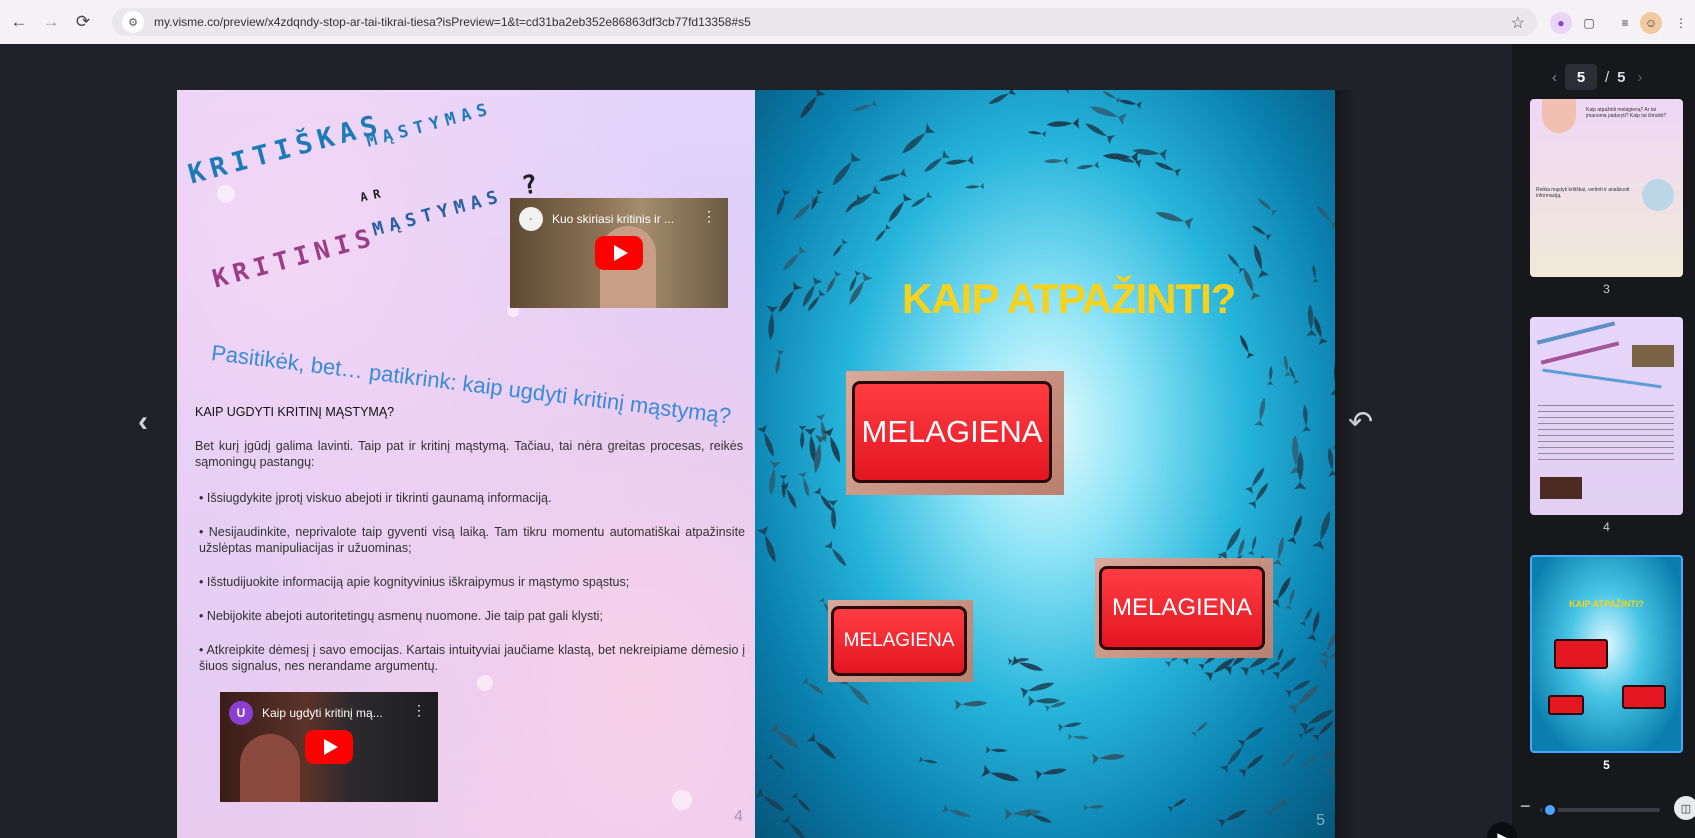 The image size is (1695, 838). I want to click on presenter-figure, so click(270, 768).